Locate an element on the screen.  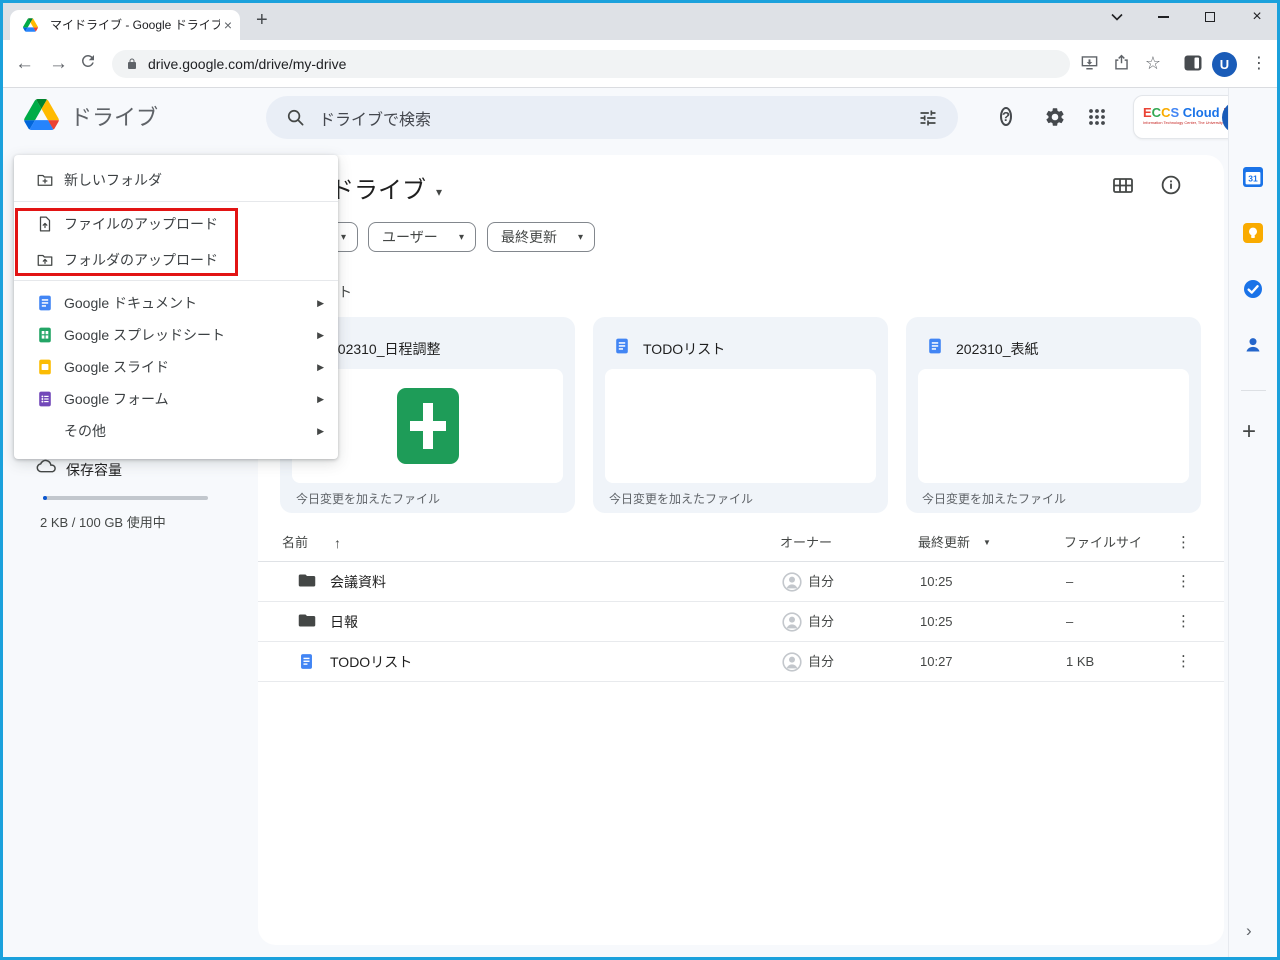
file-row: TODOリスト 自分 10:27 1 KB ⋮ is located at coordinates (741, 662).